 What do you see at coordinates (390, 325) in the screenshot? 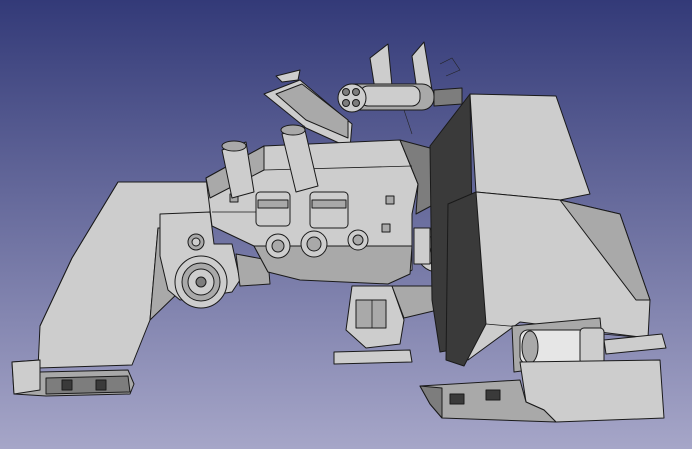
I see `center-leg` at bounding box center [390, 325].